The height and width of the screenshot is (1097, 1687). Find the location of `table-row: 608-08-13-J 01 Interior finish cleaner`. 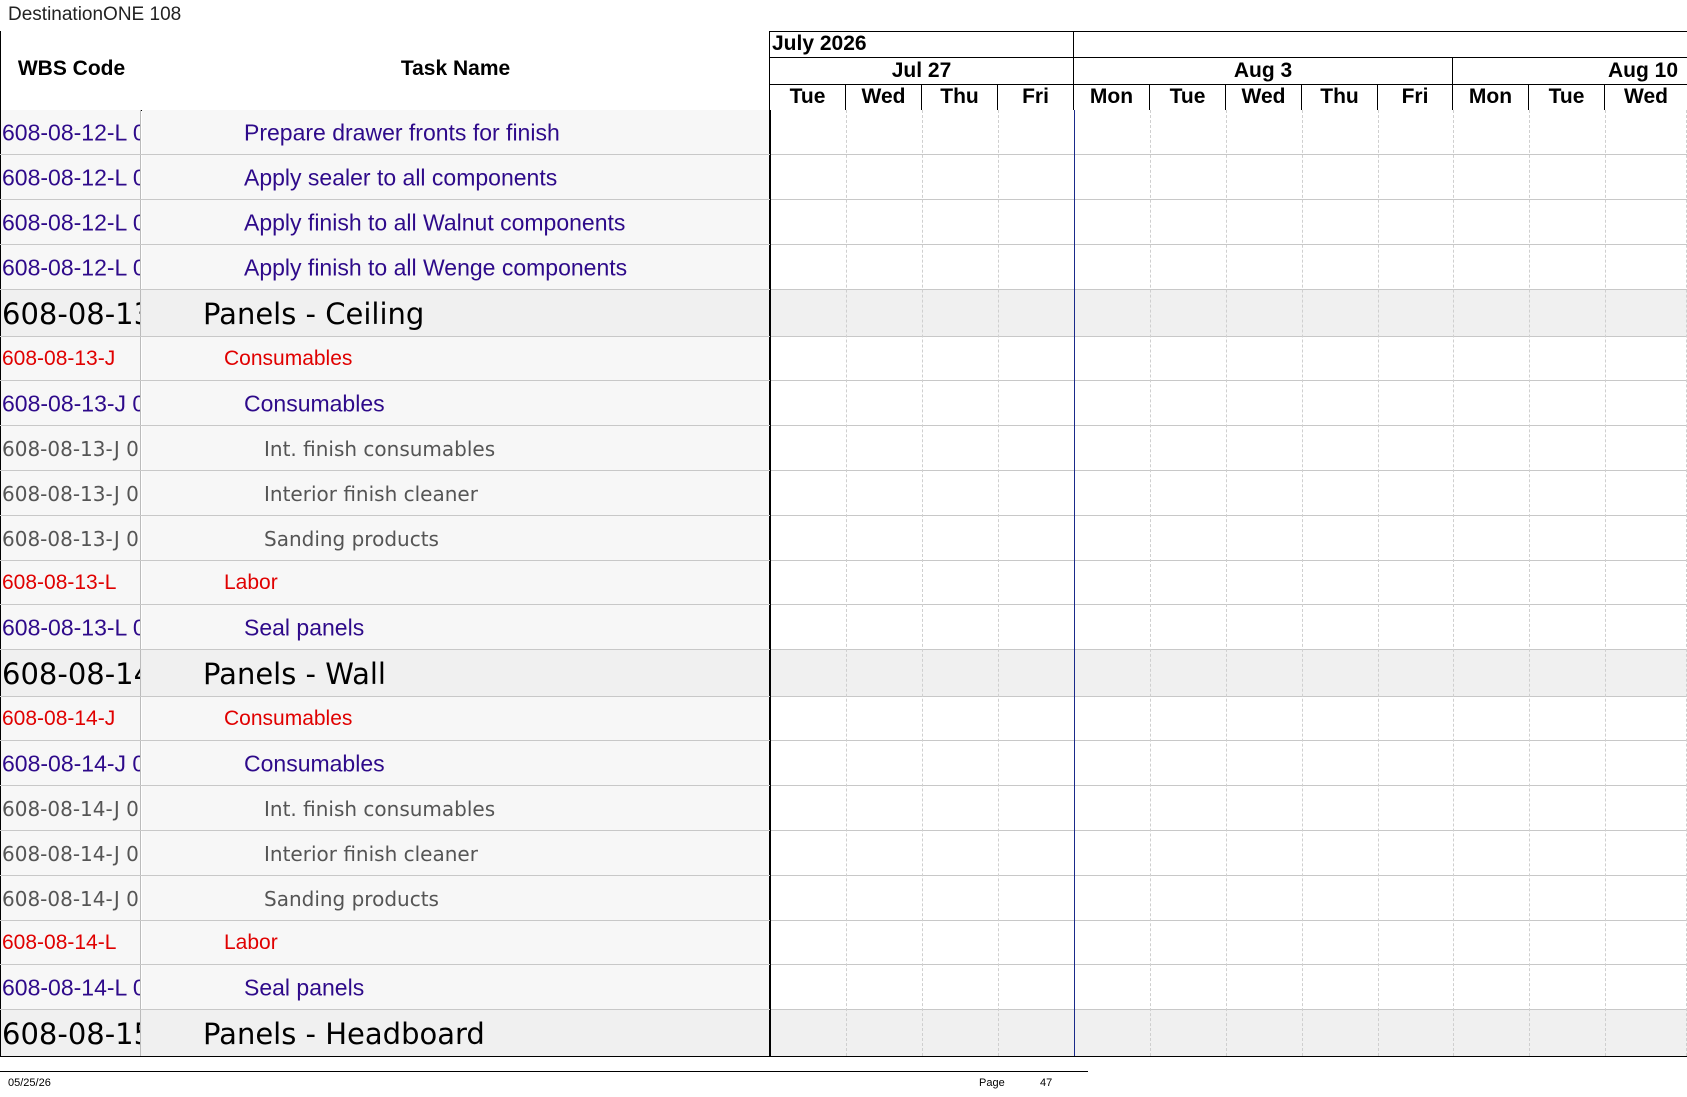

table-row: 608-08-13-J 01 Interior finish cleaner is located at coordinates (843, 493).